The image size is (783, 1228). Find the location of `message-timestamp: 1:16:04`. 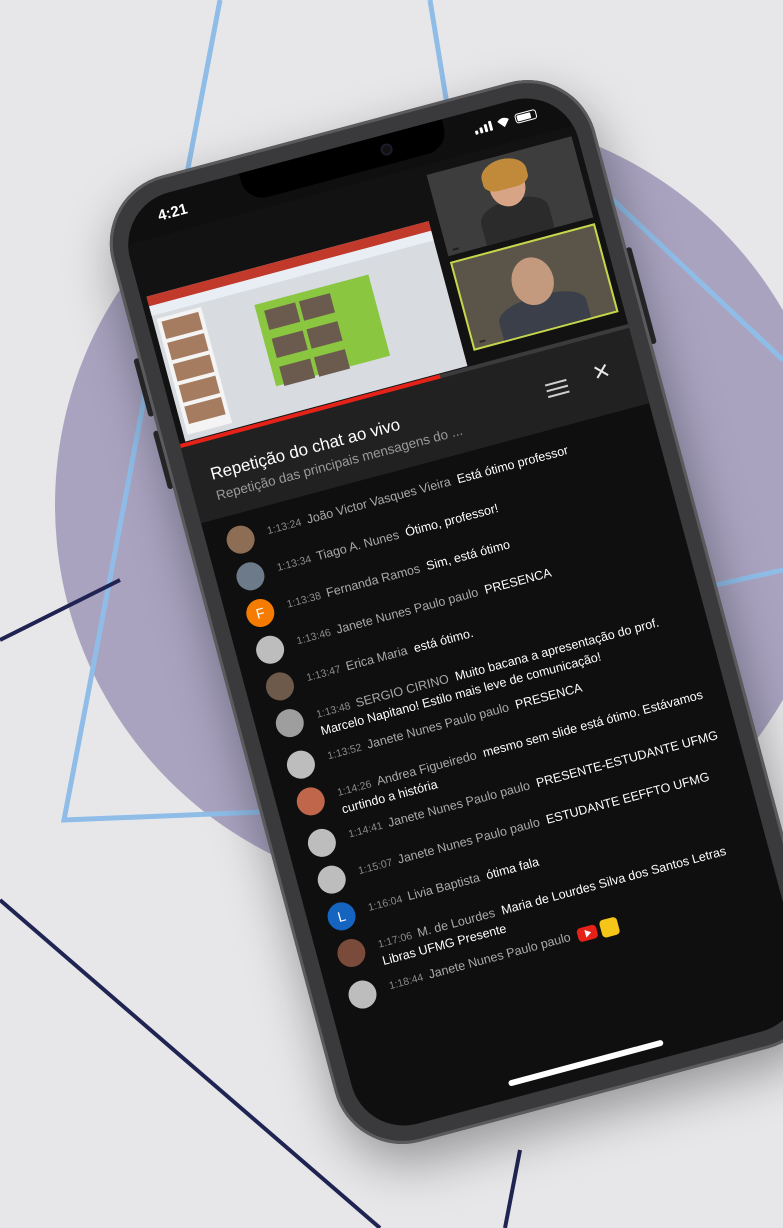

message-timestamp: 1:16:04 is located at coordinates (385, 903).